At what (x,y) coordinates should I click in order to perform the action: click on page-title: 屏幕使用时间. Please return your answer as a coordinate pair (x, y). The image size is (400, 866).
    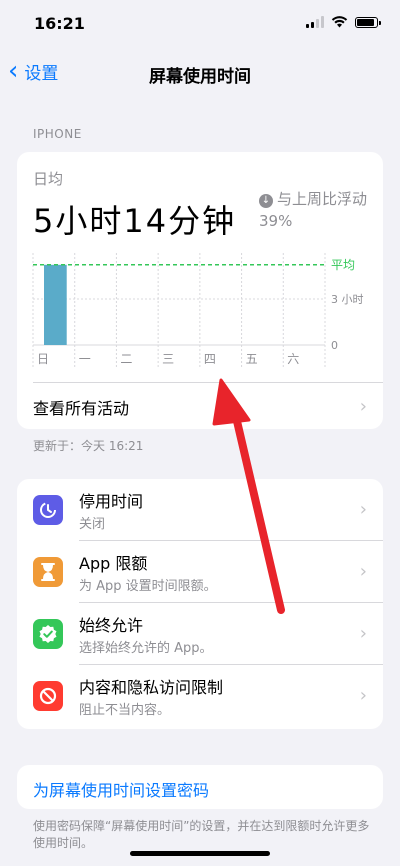
    Looking at the image, I should click on (200, 77).